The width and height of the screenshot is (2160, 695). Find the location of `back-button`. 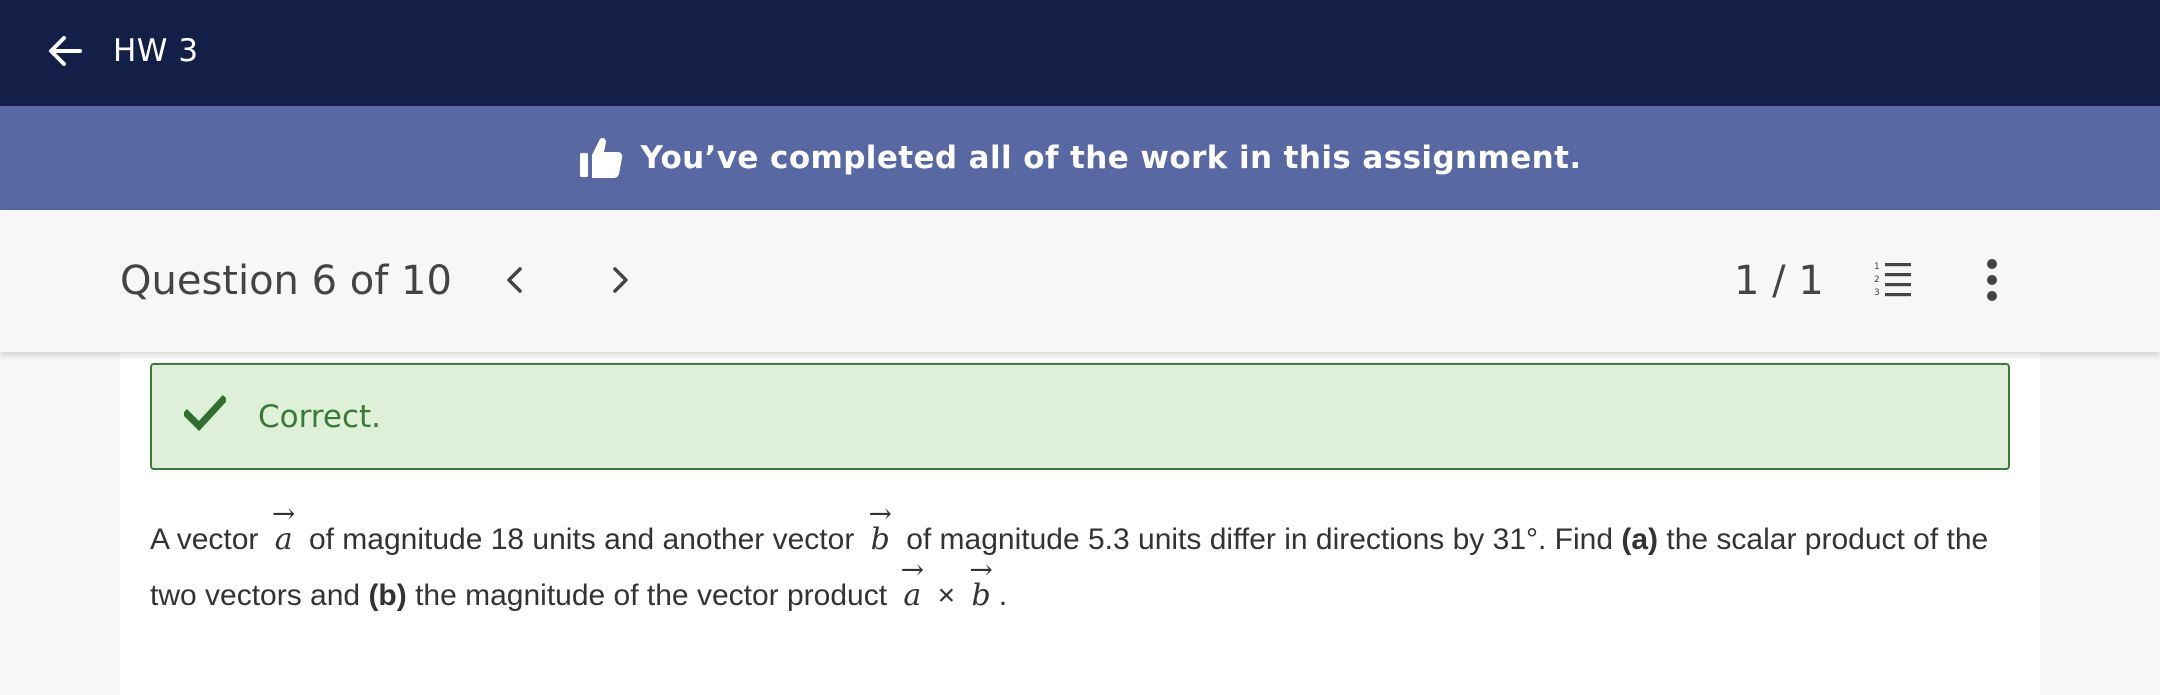

back-button is located at coordinates (64, 52).